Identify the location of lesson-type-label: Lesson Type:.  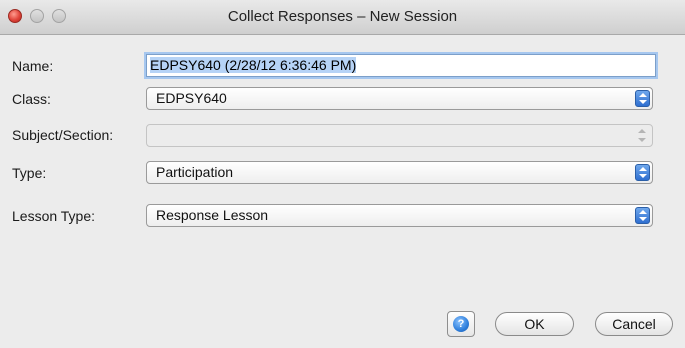
(54, 216).